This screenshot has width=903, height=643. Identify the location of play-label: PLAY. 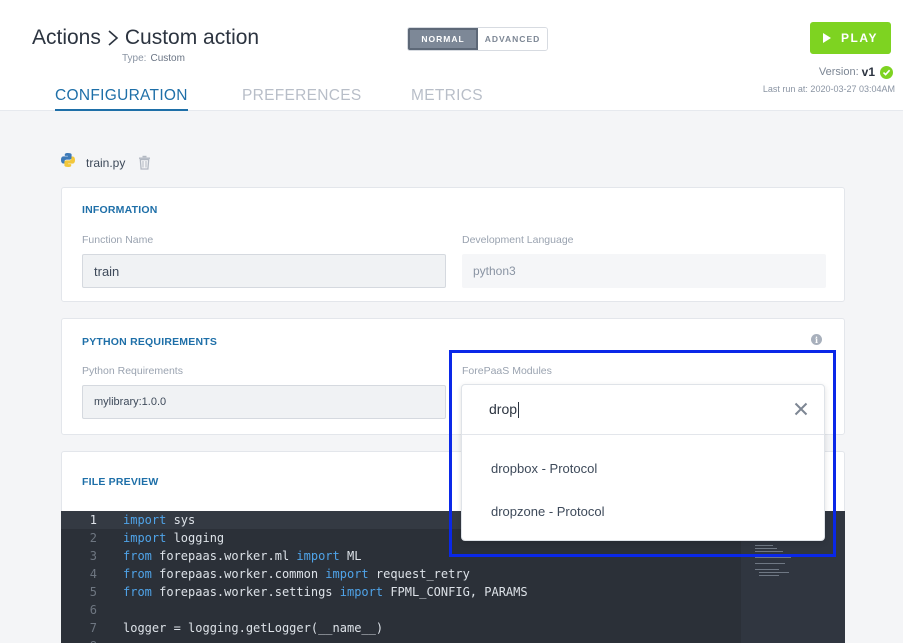
(859, 38).